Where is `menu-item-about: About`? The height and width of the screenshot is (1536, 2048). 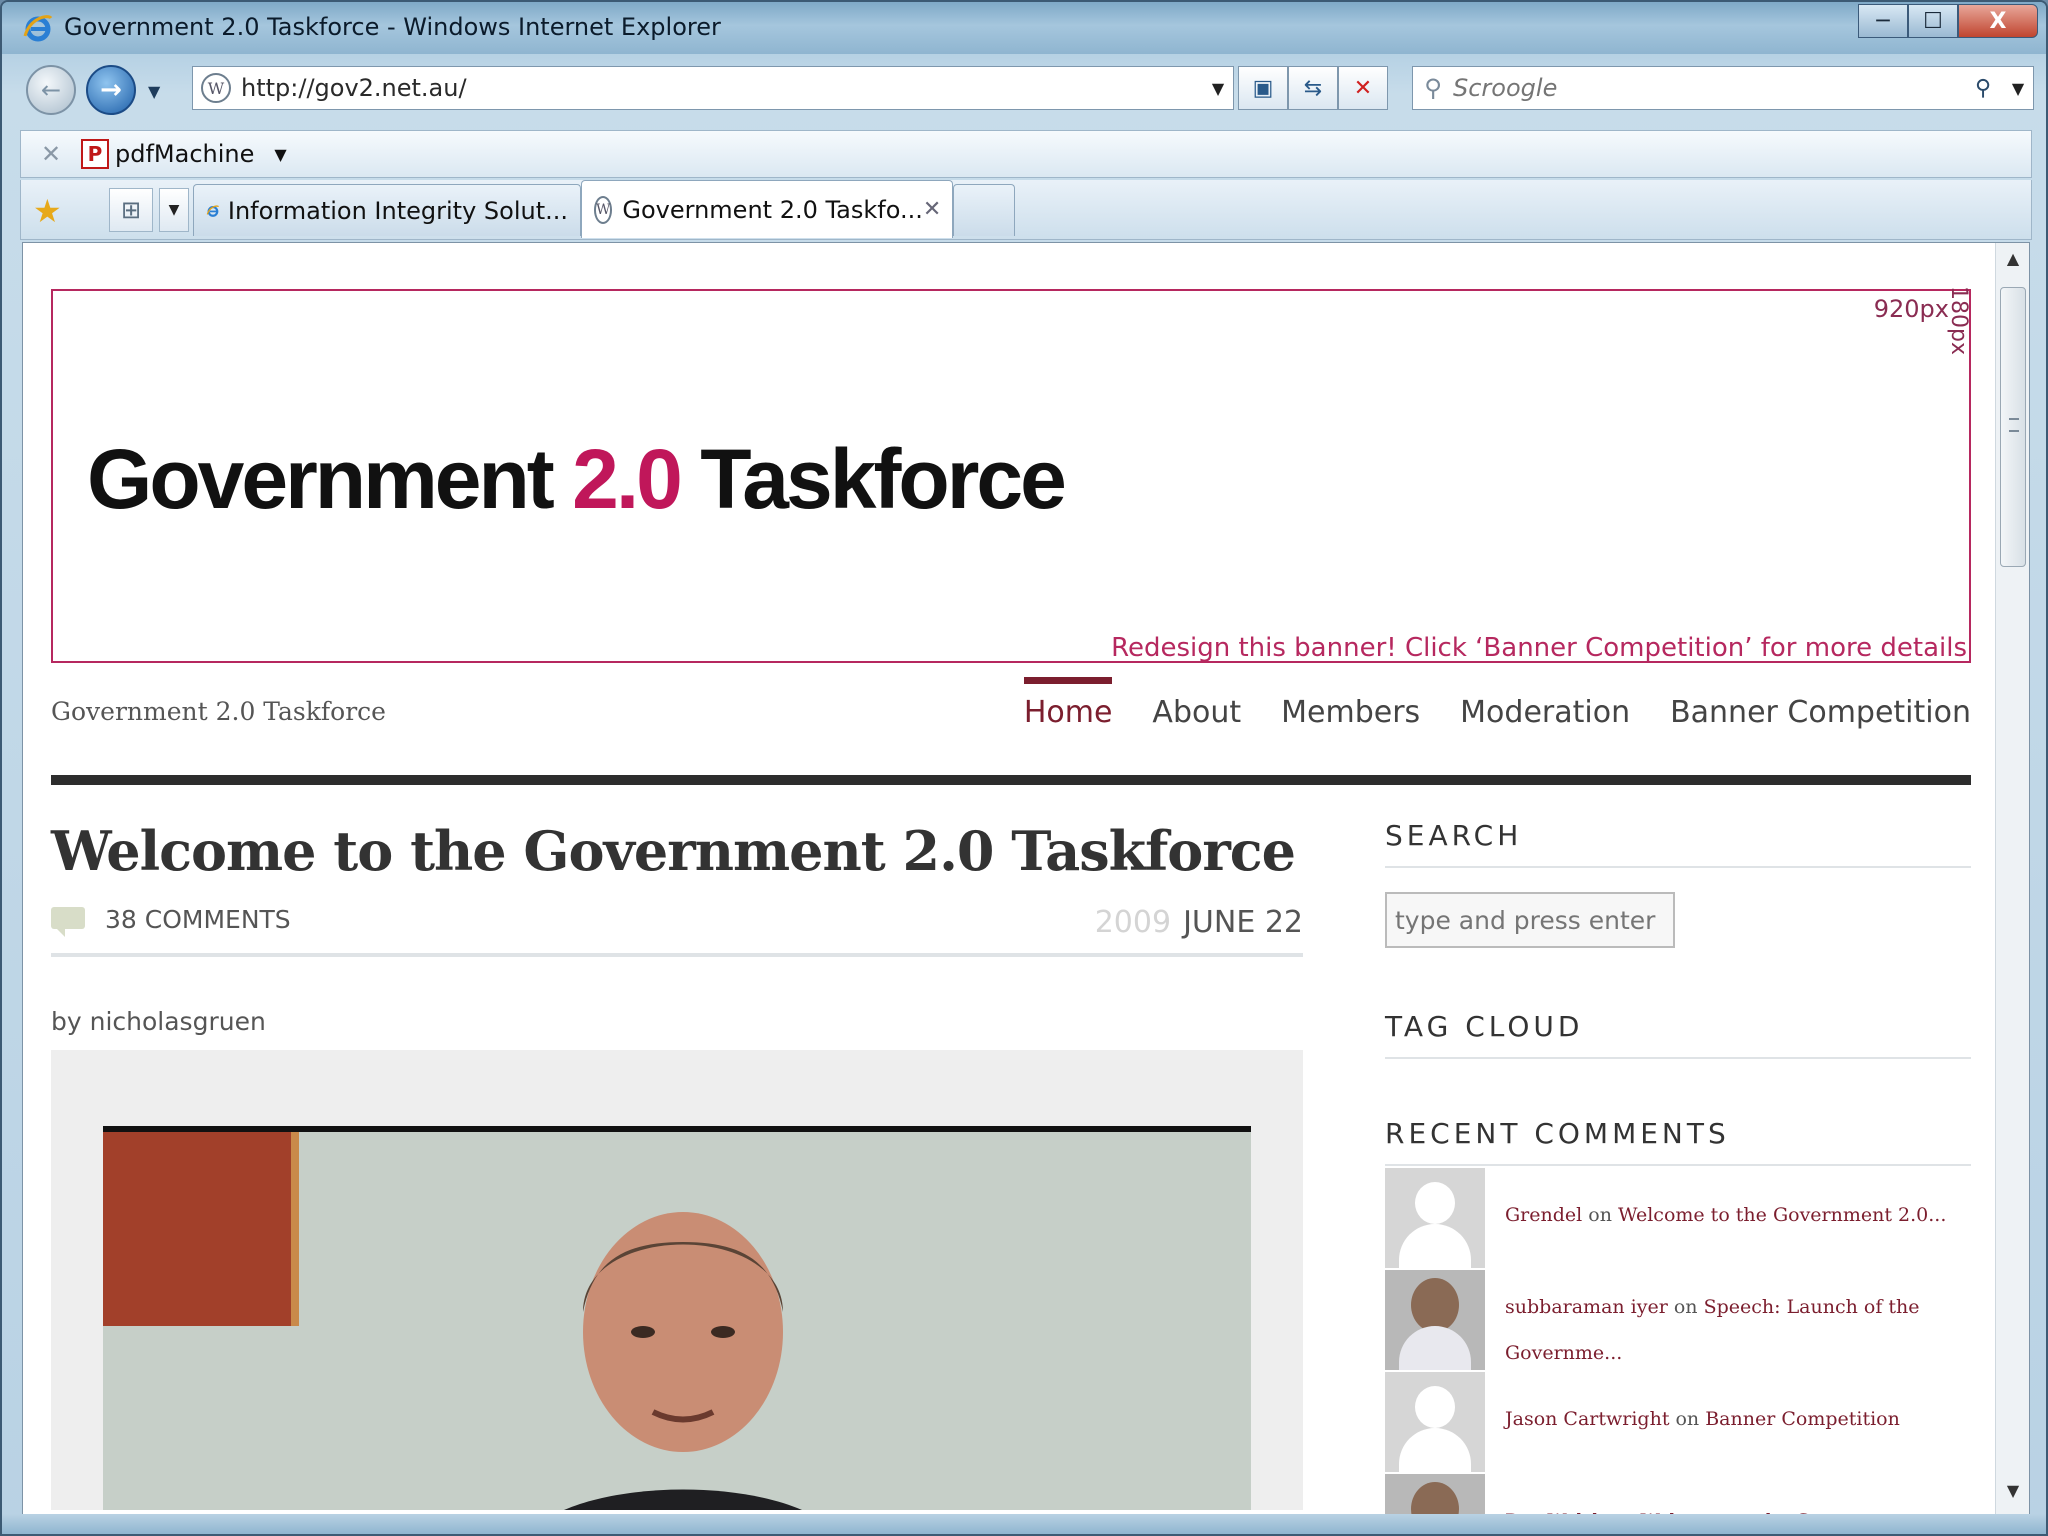
menu-item-about: About is located at coordinates (1196, 703).